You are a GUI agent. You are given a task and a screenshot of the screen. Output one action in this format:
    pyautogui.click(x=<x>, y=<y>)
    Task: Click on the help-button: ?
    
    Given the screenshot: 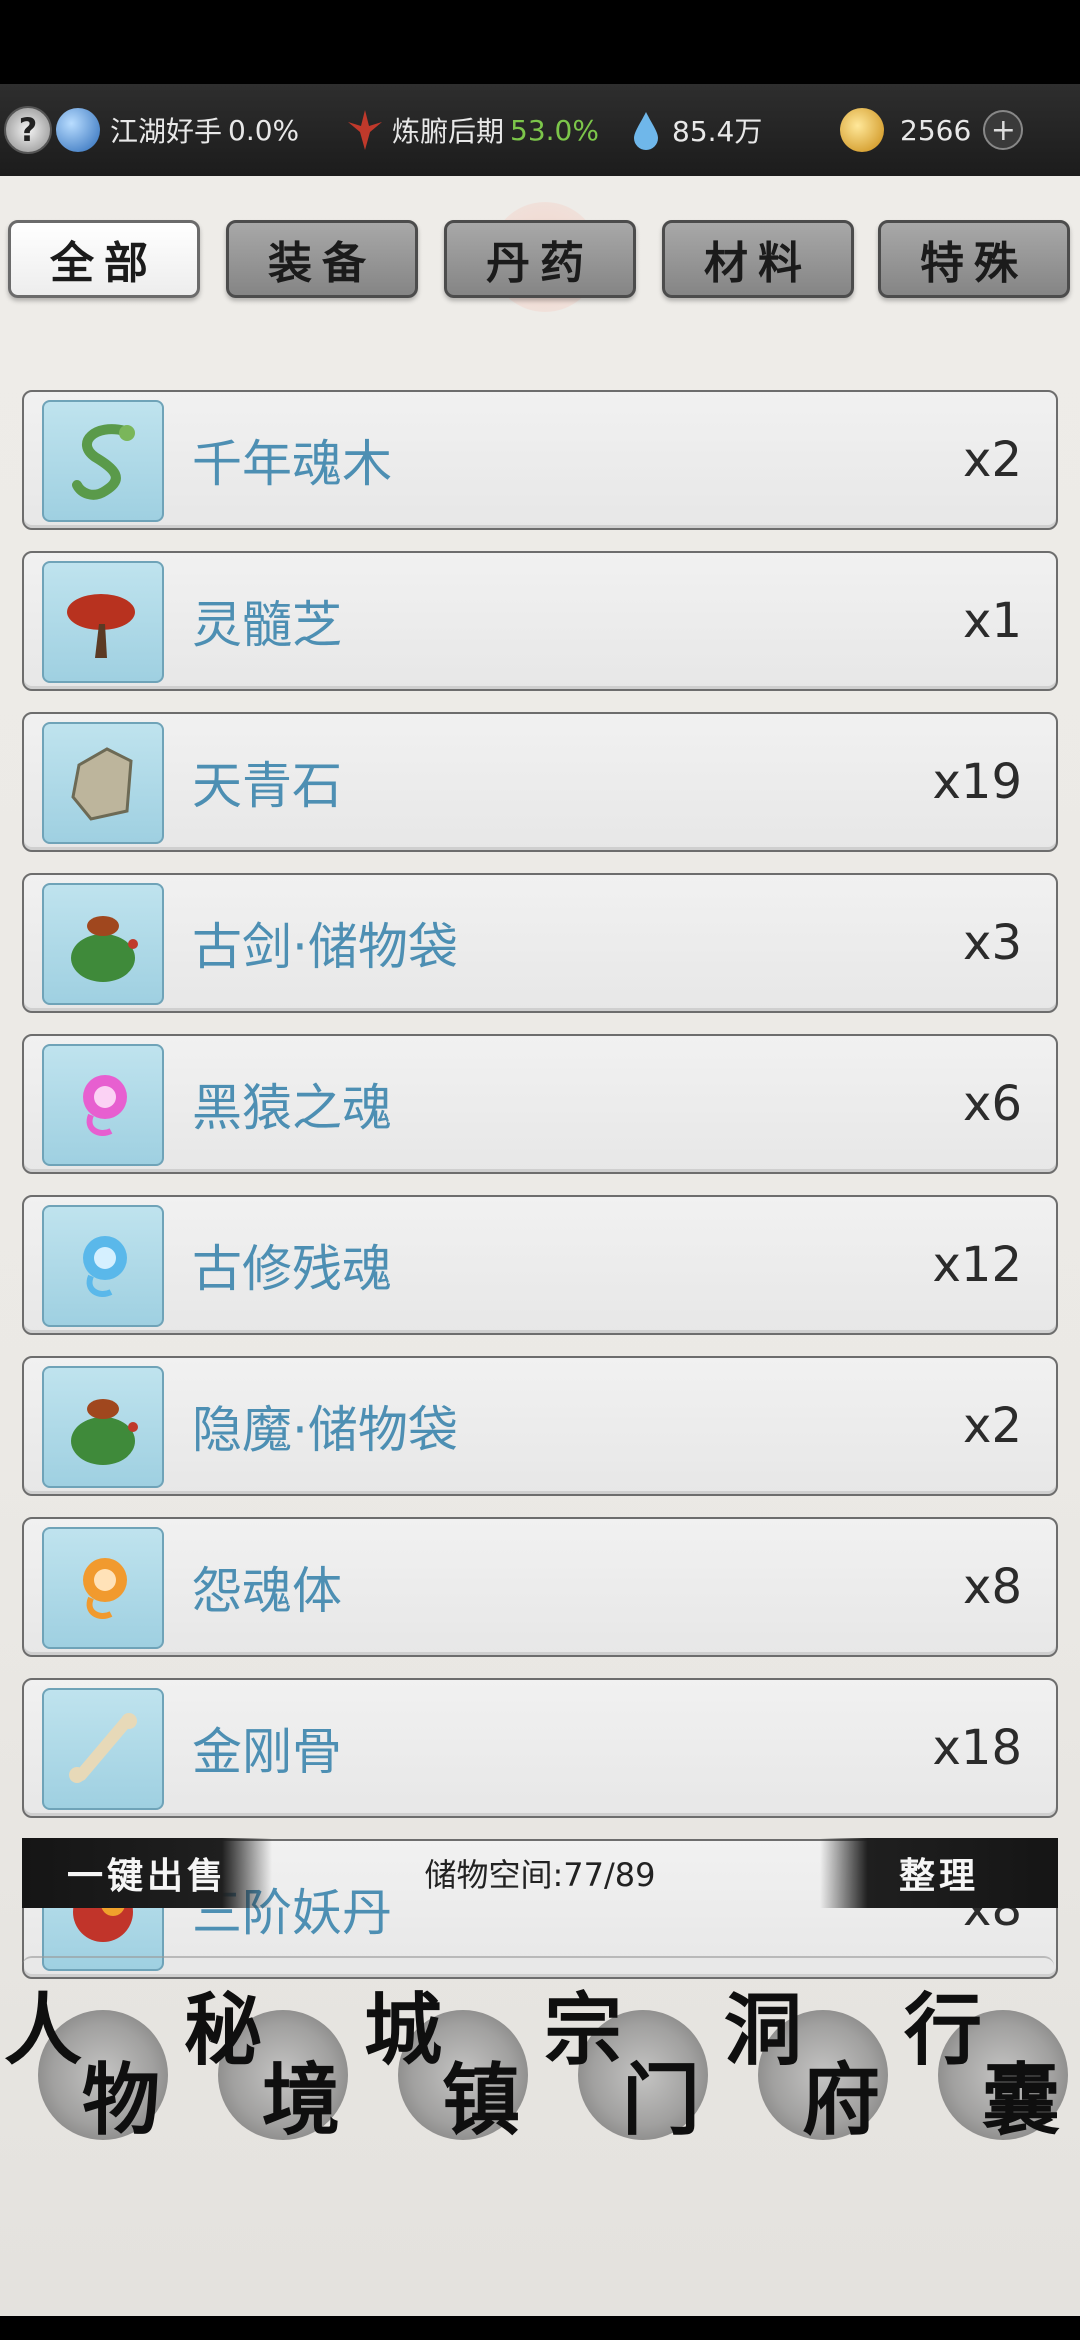 What is the action you would take?
    pyautogui.click(x=28, y=130)
    